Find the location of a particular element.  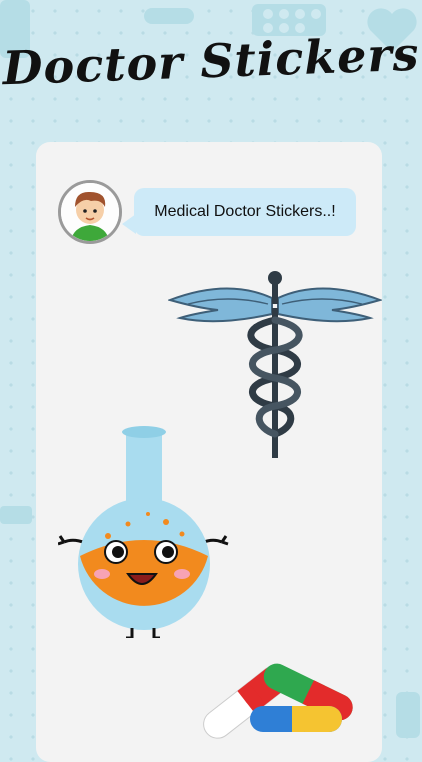

chat-message-text: Medical Doctor Stickers..! is located at coordinates (245, 211).